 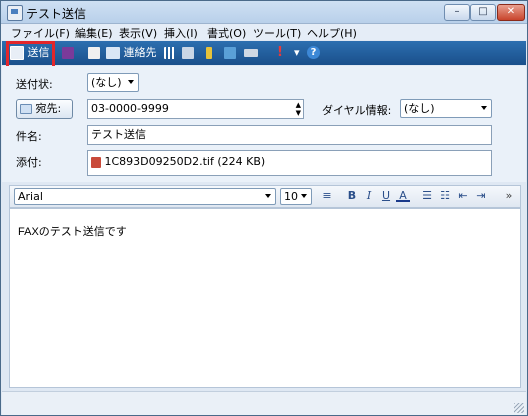 What do you see at coordinates (298, 109) in the screenshot?
I see `spin-arrows-icon: ▲ ▼` at bounding box center [298, 109].